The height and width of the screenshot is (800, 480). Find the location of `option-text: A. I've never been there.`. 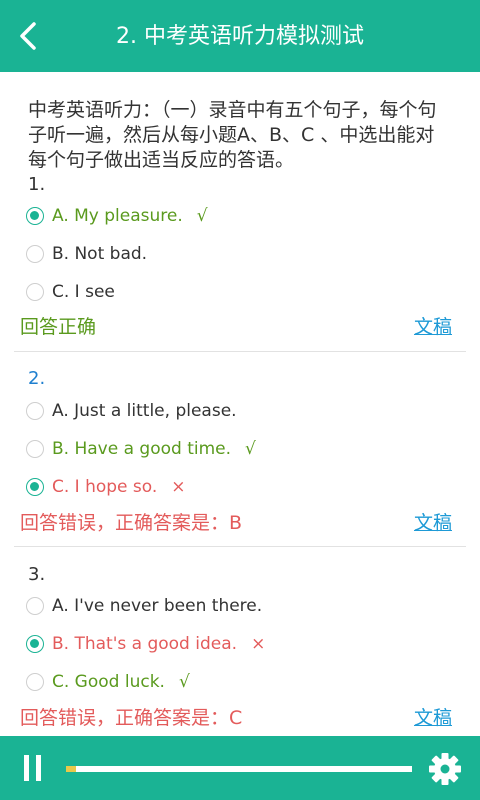

option-text: A. I've never been there. is located at coordinates (157, 606).